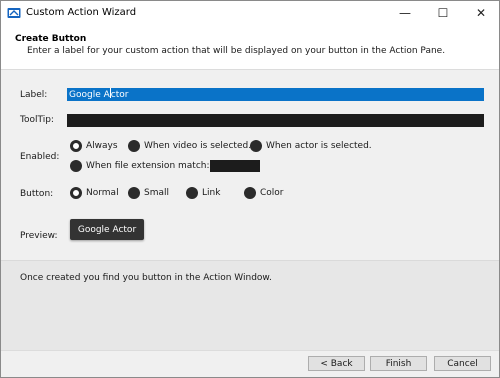 Image resolution: width=500 pixels, height=378 pixels. Describe the element at coordinates (102, 193) in the screenshot. I see `option-label: Normal` at that location.